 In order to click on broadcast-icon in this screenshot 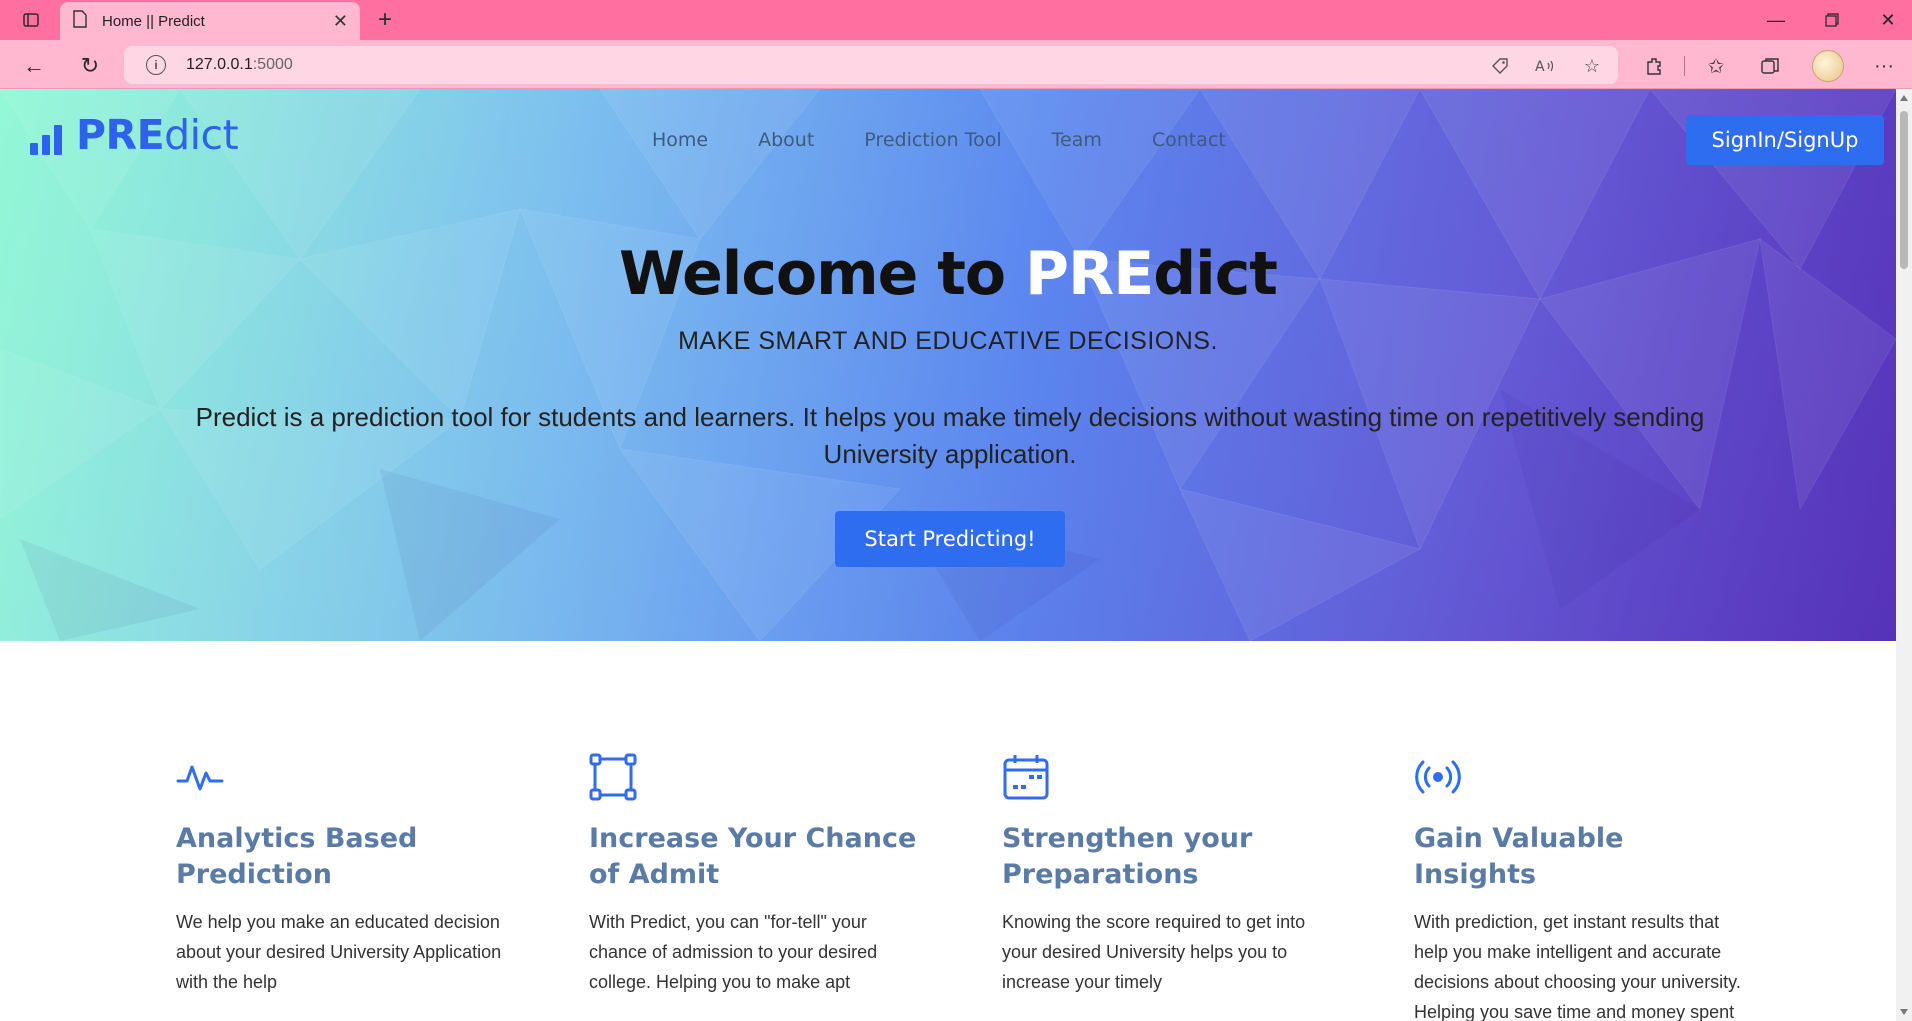, I will do `click(1438, 777)`.